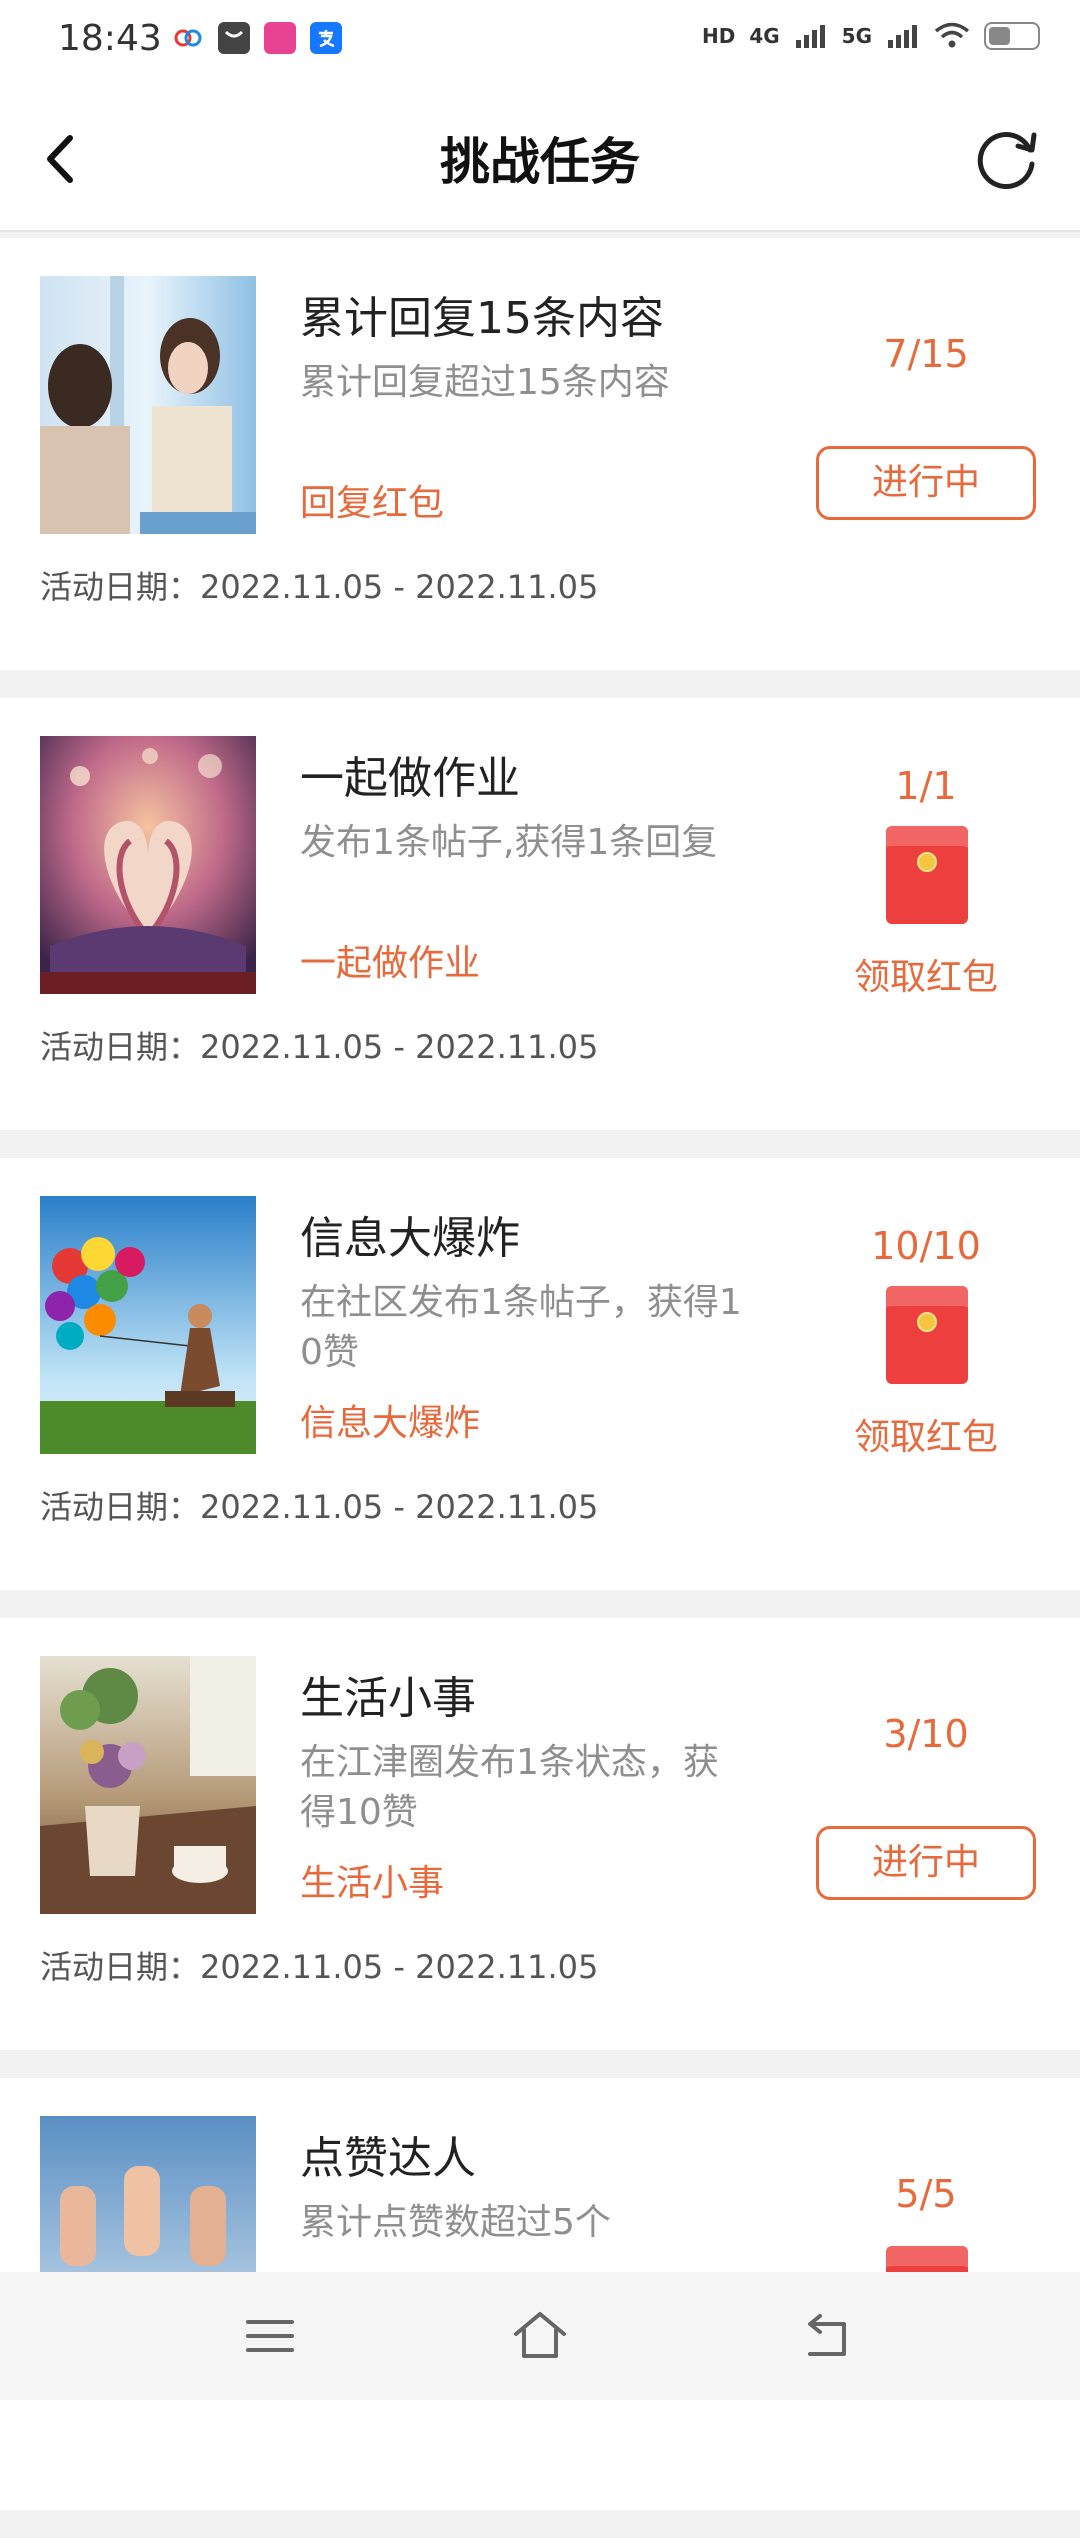 This screenshot has width=1080, height=2538. What do you see at coordinates (926, 786) in the screenshot?
I see `task-progress: 1/1` at bounding box center [926, 786].